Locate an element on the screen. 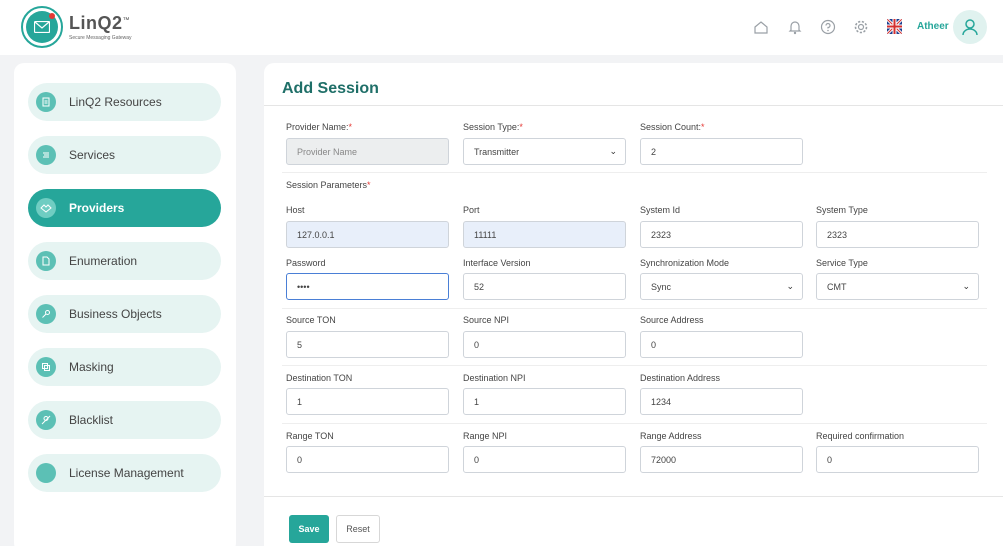 This screenshot has width=1003, height=546. session-count-input: 2 is located at coordinates (721, 151).